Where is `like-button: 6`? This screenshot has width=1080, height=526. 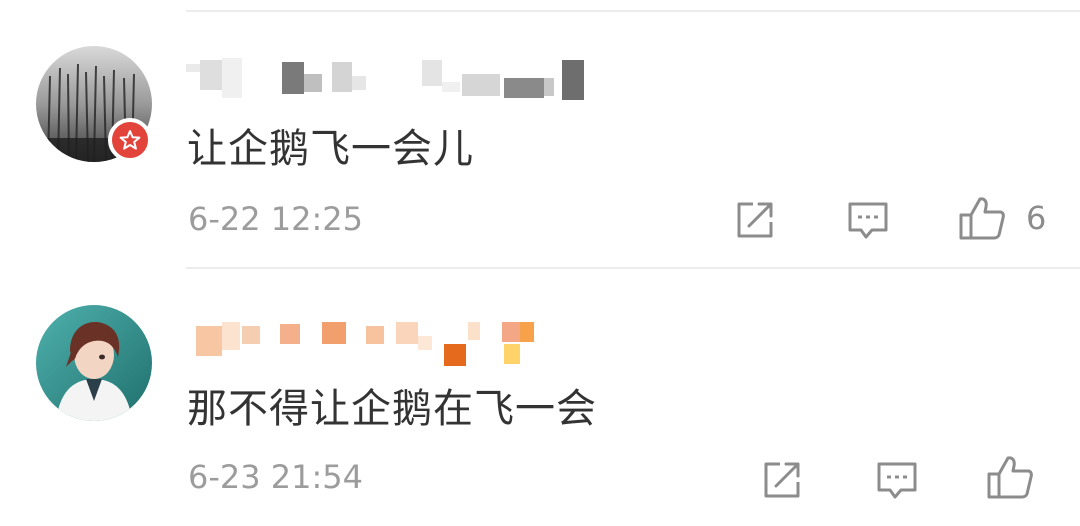 like-button: 6 is located at coordinates (1002, 218).